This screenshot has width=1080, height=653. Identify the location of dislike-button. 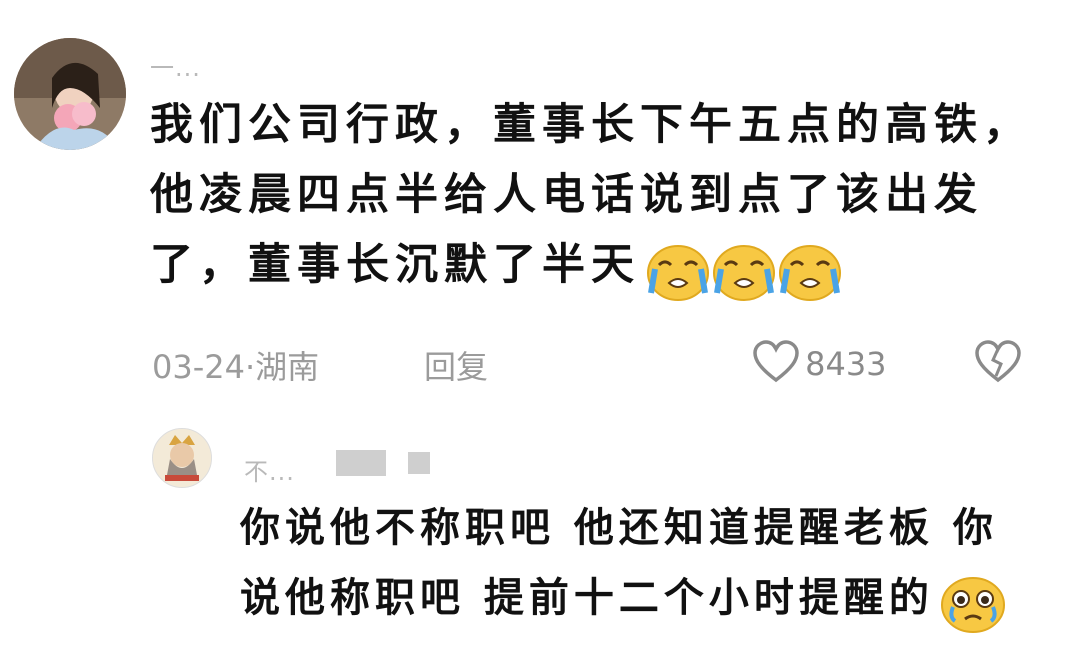
(998, 364).